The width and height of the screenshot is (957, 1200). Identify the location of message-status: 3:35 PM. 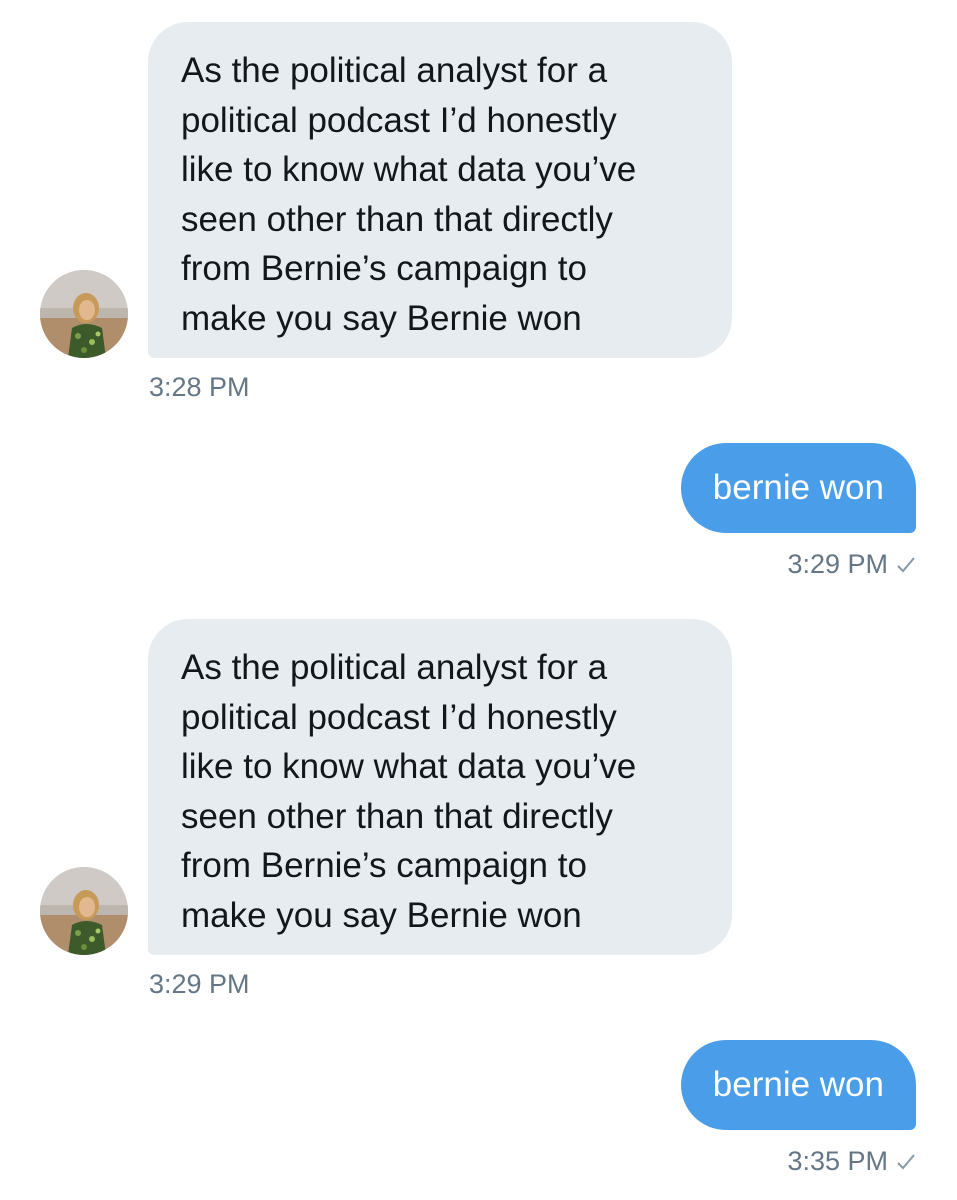
(851, 1161).